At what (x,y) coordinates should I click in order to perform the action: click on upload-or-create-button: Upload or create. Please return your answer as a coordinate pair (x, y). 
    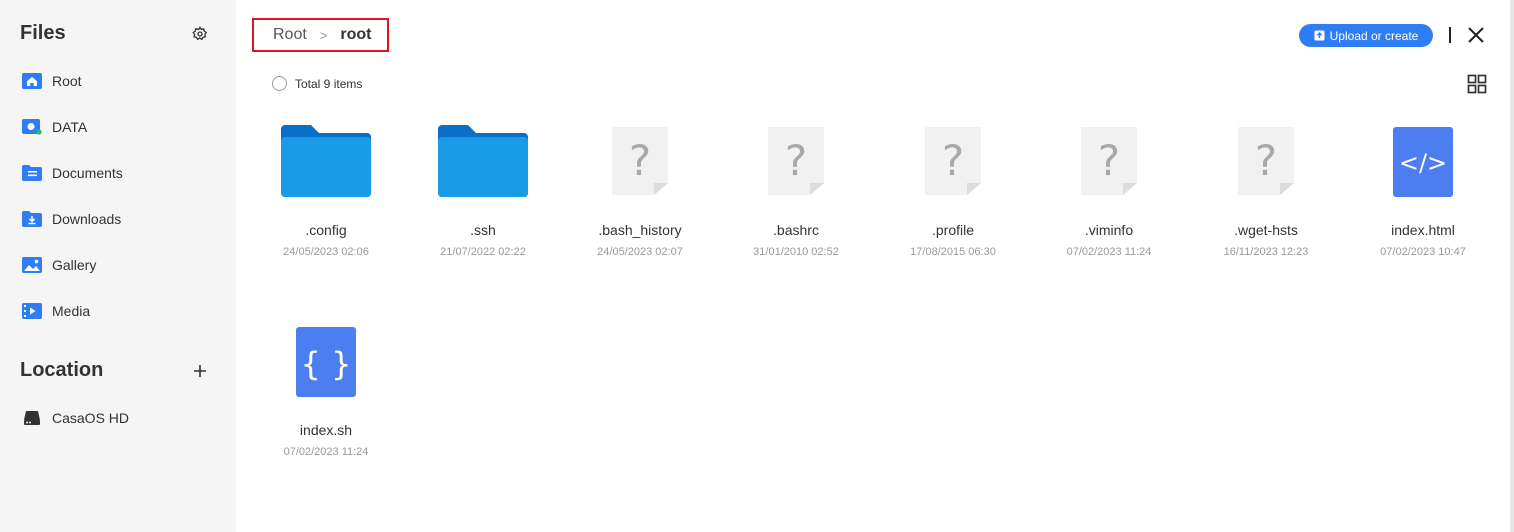
    Looking at the image, I should click on (1366, 35).